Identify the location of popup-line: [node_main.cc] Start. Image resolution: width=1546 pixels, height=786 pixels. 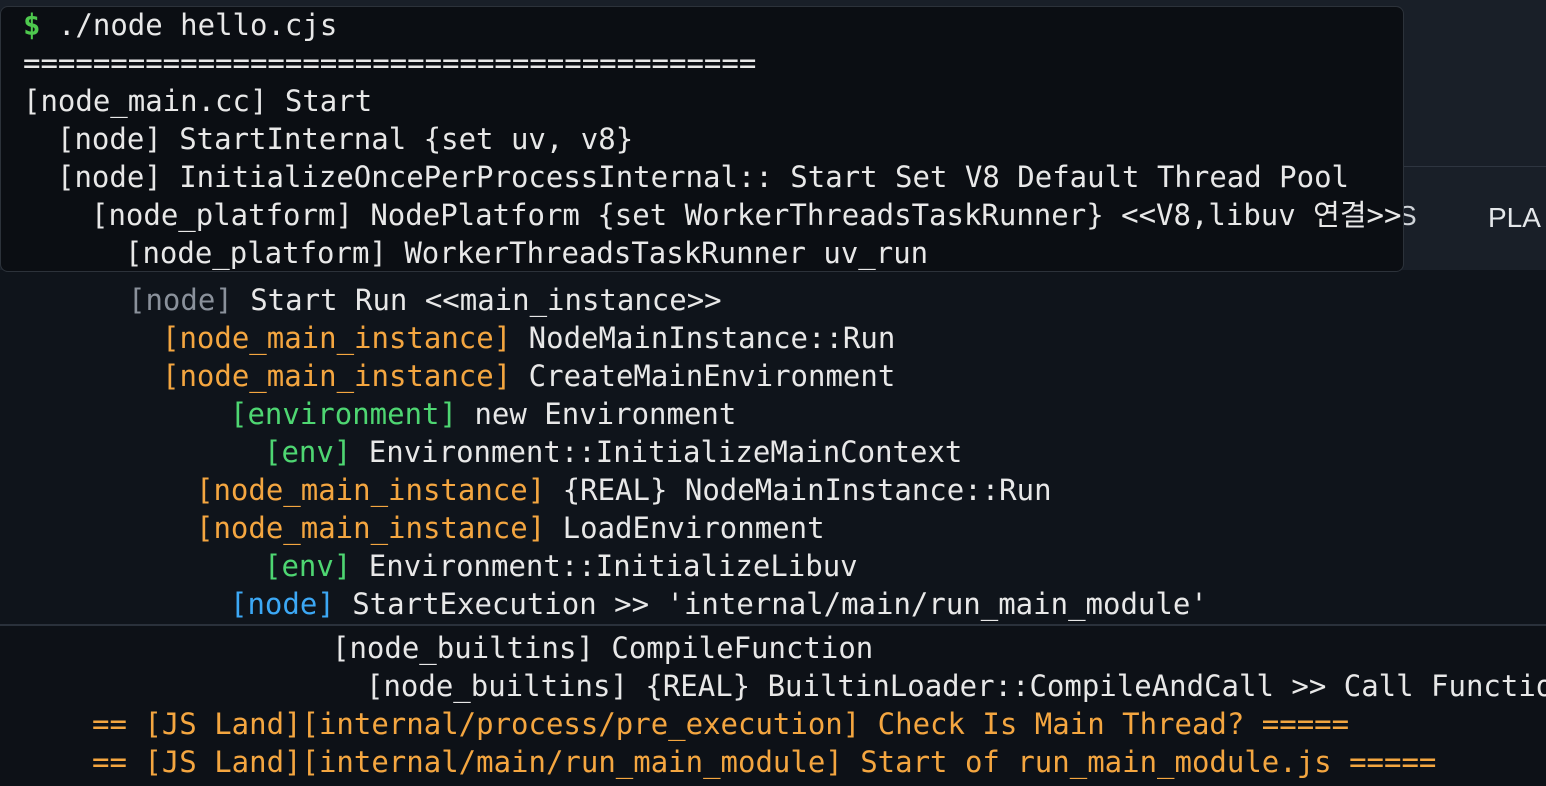
(198, 101).